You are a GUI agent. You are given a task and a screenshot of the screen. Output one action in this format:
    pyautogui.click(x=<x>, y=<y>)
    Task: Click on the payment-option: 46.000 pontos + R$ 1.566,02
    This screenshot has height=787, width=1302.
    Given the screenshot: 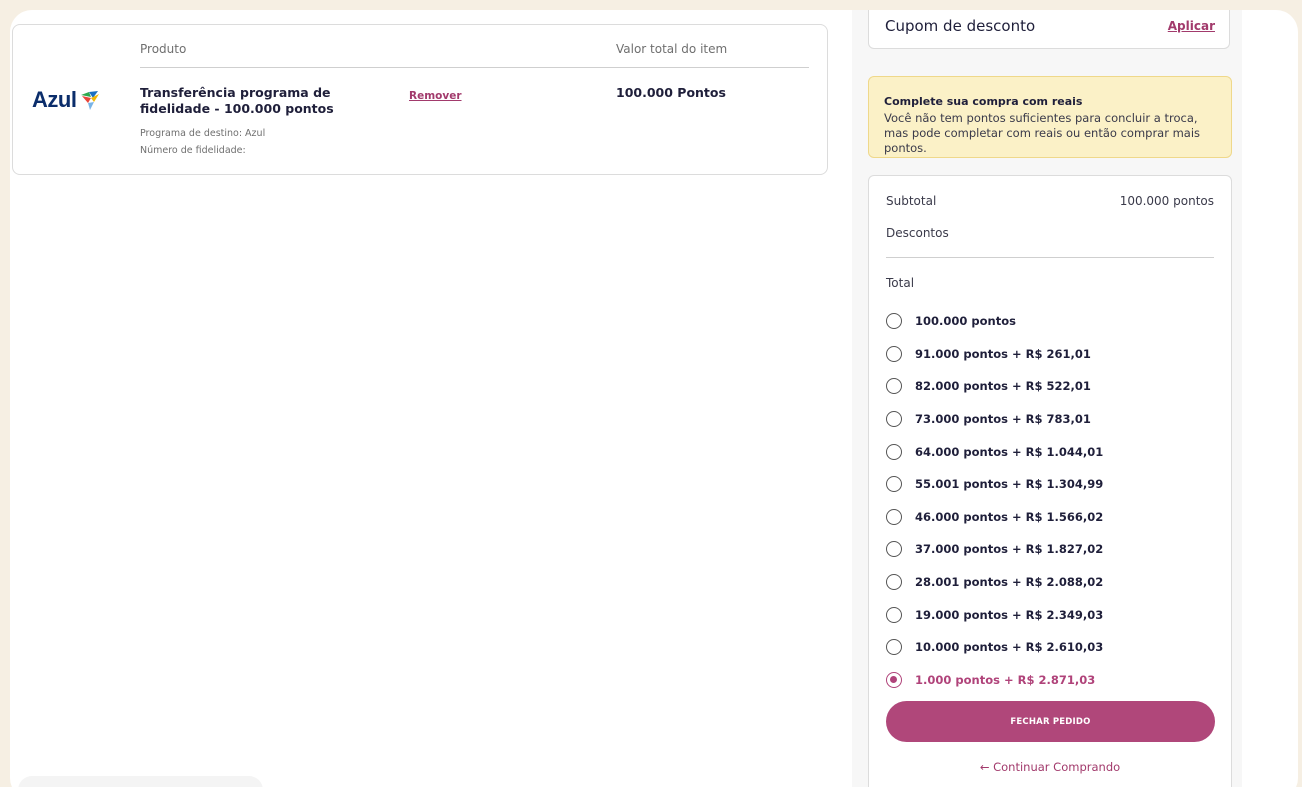 What is the action you would take?
    pyautogui.click(x=994, y=517)
    